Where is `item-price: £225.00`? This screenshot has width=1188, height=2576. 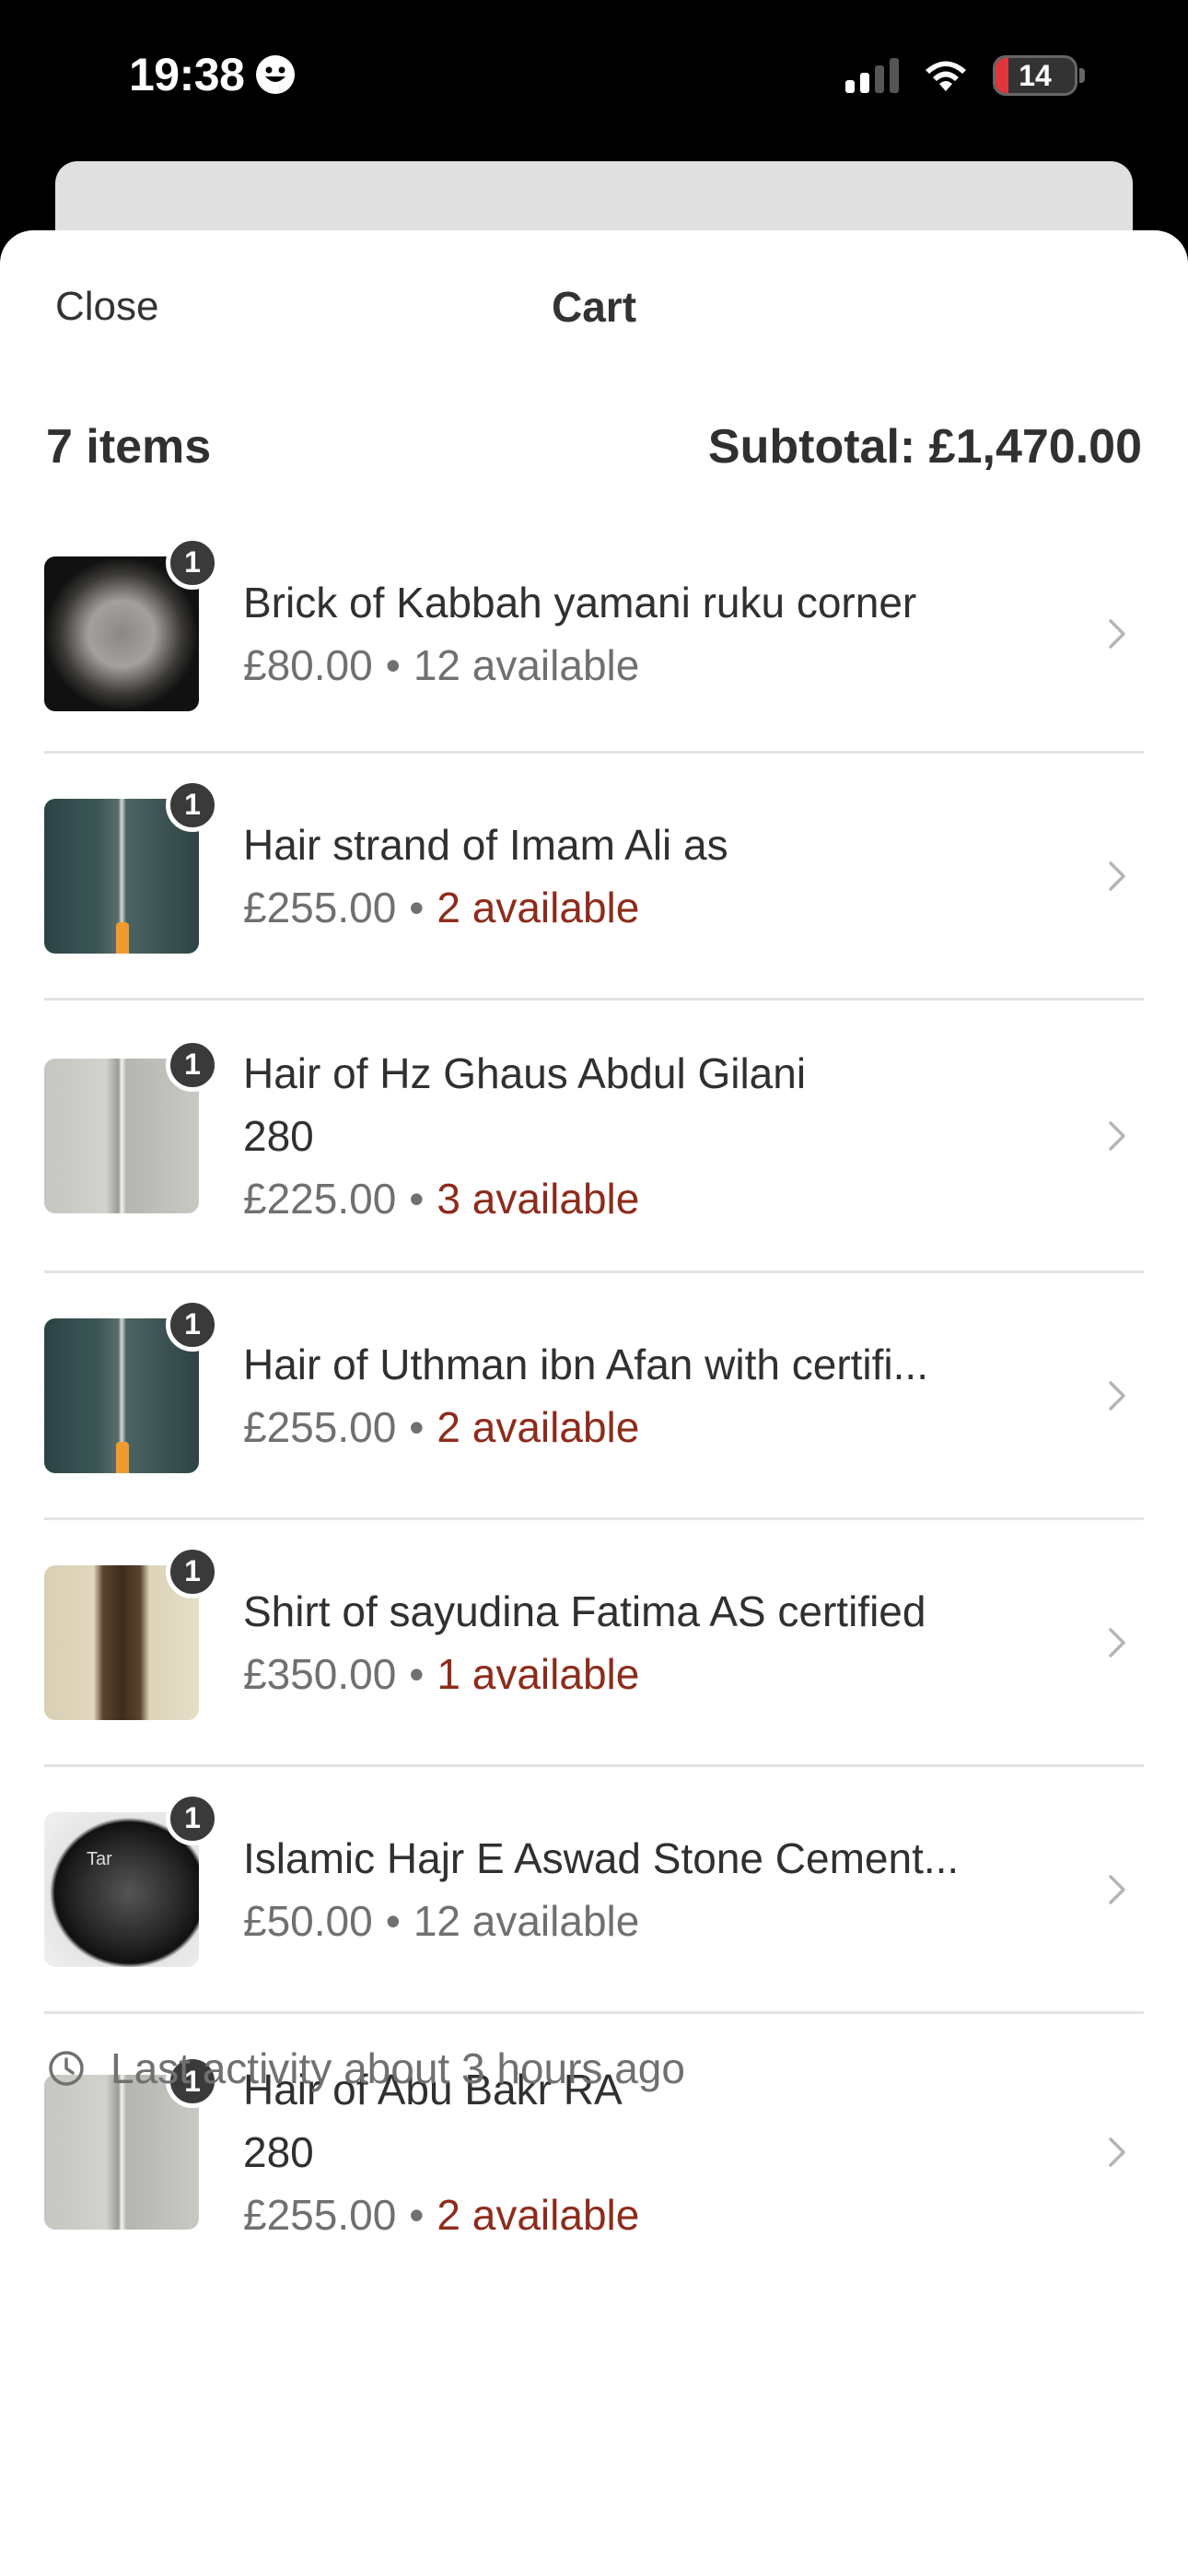 item-price: £225.00 is located at coordinates (320, 1198).